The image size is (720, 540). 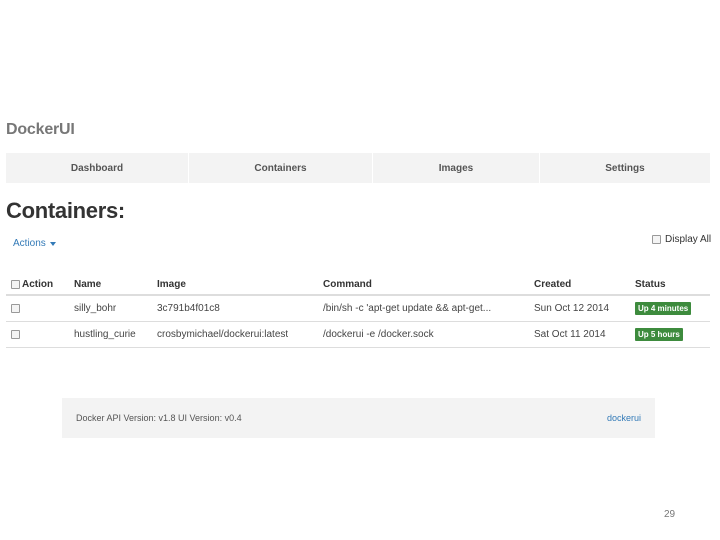 I want to click on header-command: Command, so click(x=415, y=284).